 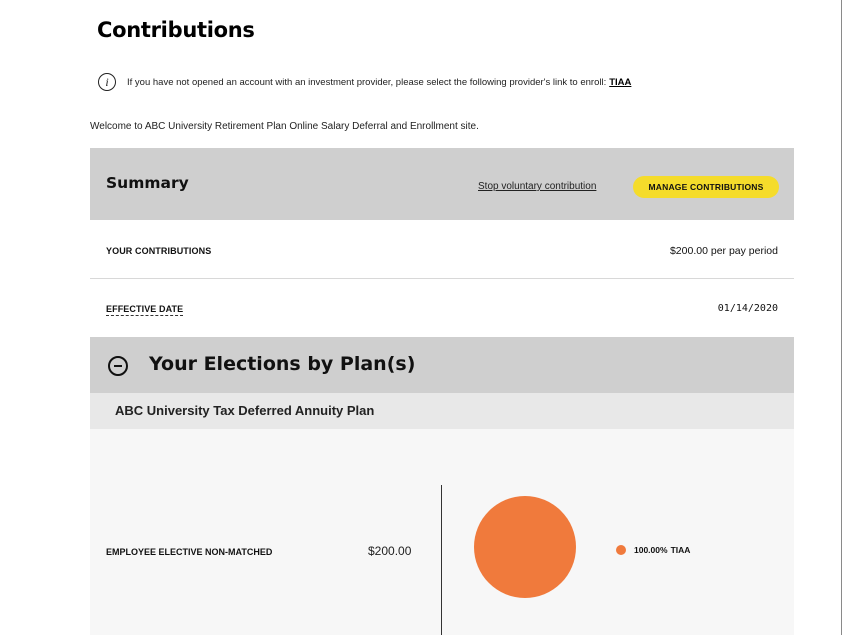 What do you see at coordinates (442, 307) in the screenshot?
I see `effective-date-row: EFFECTIVE DATE 01/14/2020` at bounding box center [442, 307].